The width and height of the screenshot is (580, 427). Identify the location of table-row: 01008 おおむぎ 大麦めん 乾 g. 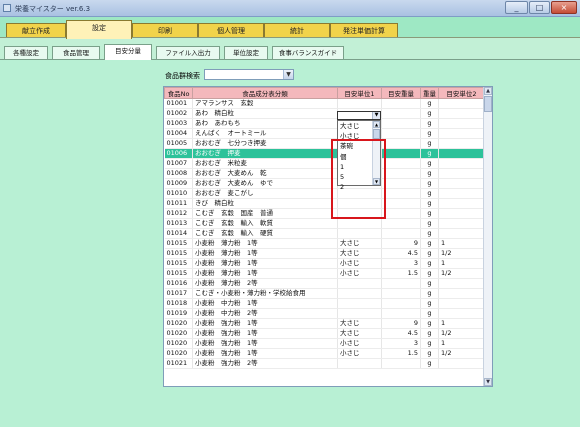
(324, 173).